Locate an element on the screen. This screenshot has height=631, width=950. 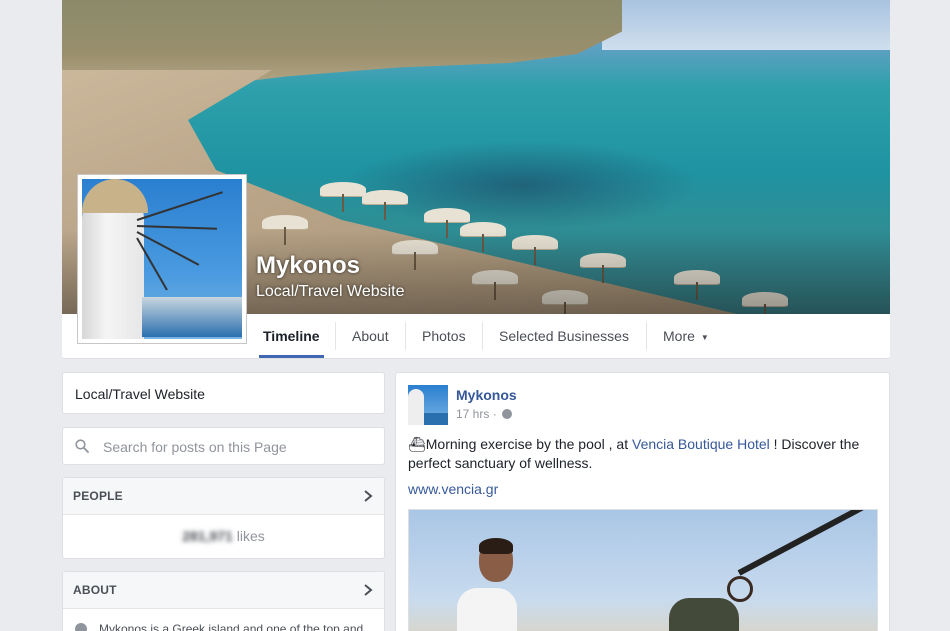
category-card: Local/Travel Website is located at coordinates (223, 393).